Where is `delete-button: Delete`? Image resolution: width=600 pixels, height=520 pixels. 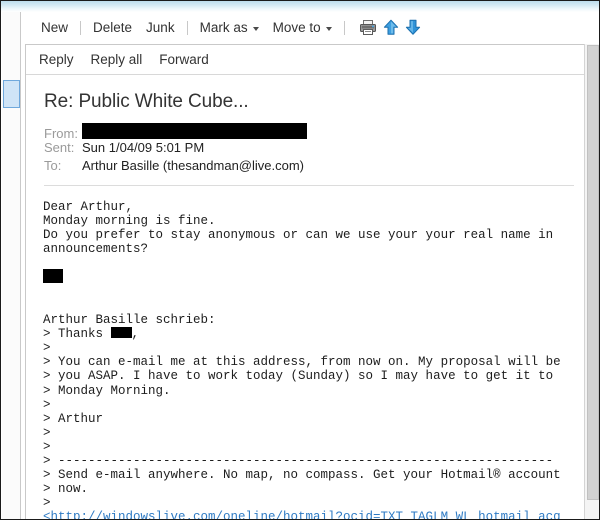
delete-button: Delete is located at coordinates (112, 27).